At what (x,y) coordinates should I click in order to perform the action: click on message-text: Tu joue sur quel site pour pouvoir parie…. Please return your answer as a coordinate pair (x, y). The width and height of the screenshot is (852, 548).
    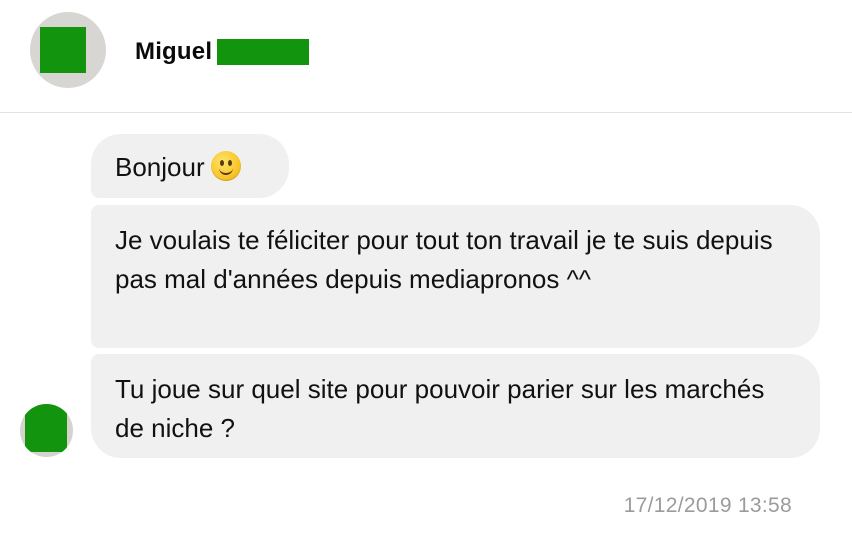
    Looking at the image, I should click on (440, 408).